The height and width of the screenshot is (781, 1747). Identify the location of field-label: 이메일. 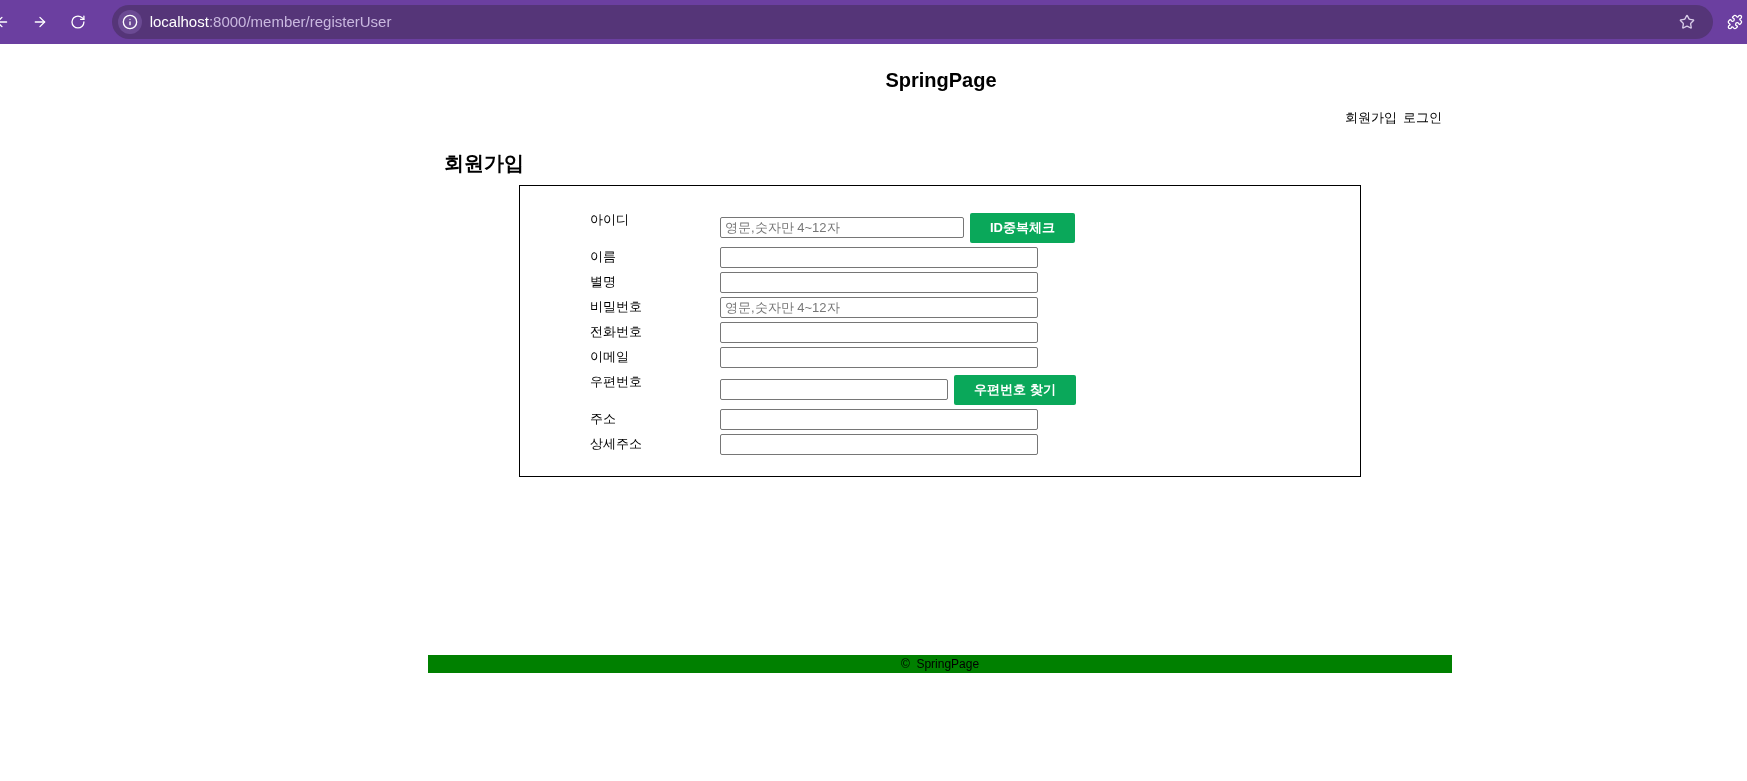
(610, 356).